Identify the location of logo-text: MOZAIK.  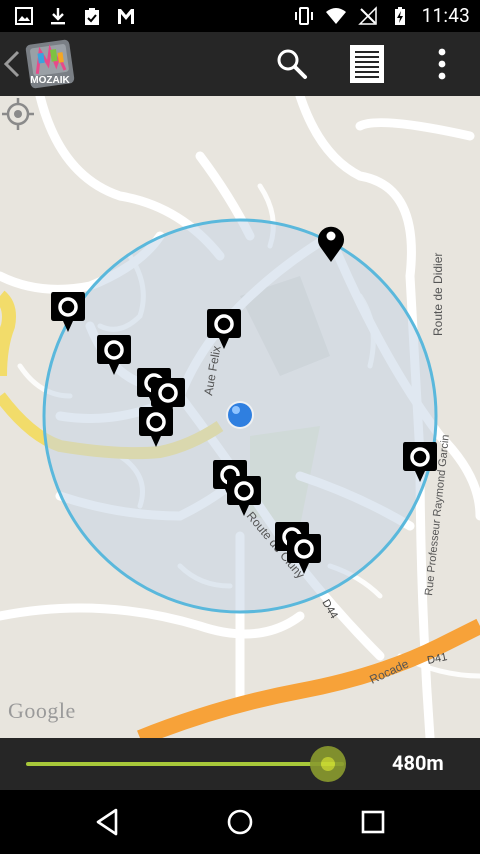
(50, 80).